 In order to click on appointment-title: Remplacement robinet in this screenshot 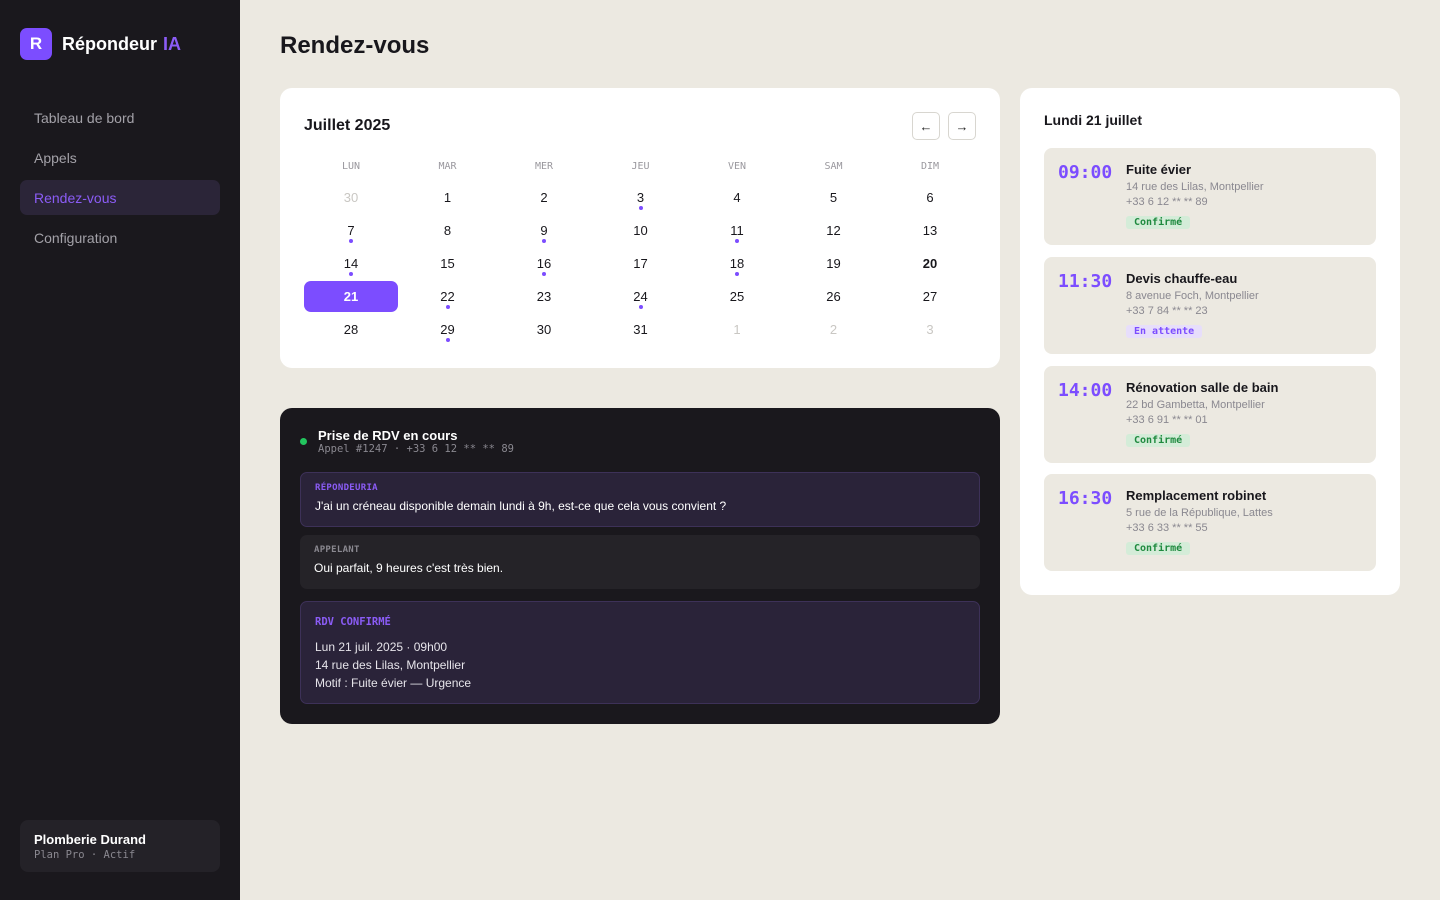, I will do `click(1196, 495)`.